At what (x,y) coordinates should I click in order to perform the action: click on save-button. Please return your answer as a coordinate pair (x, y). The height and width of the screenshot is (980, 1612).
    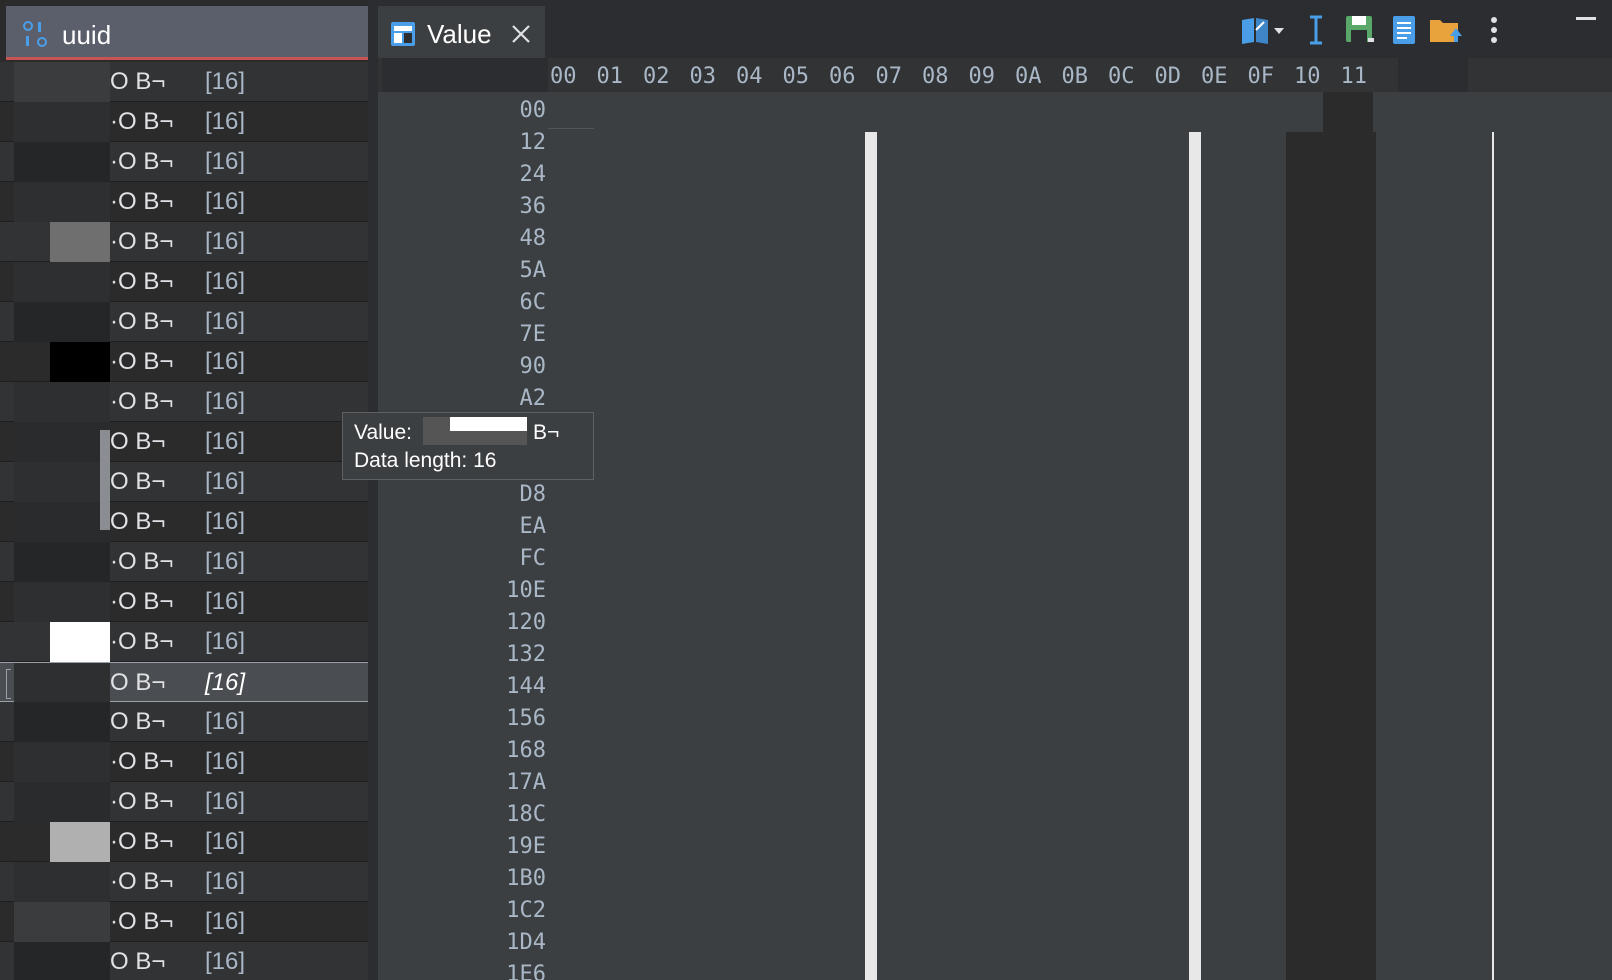
    Looking at the image, I should click on (1360, 30).